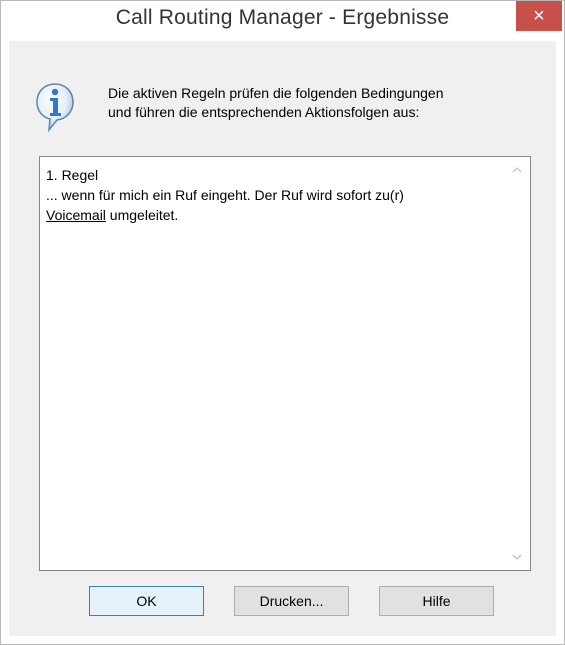  I want to click on title-bar: Call Routing Manager - Ergebnisse ×, so click(282, 21).